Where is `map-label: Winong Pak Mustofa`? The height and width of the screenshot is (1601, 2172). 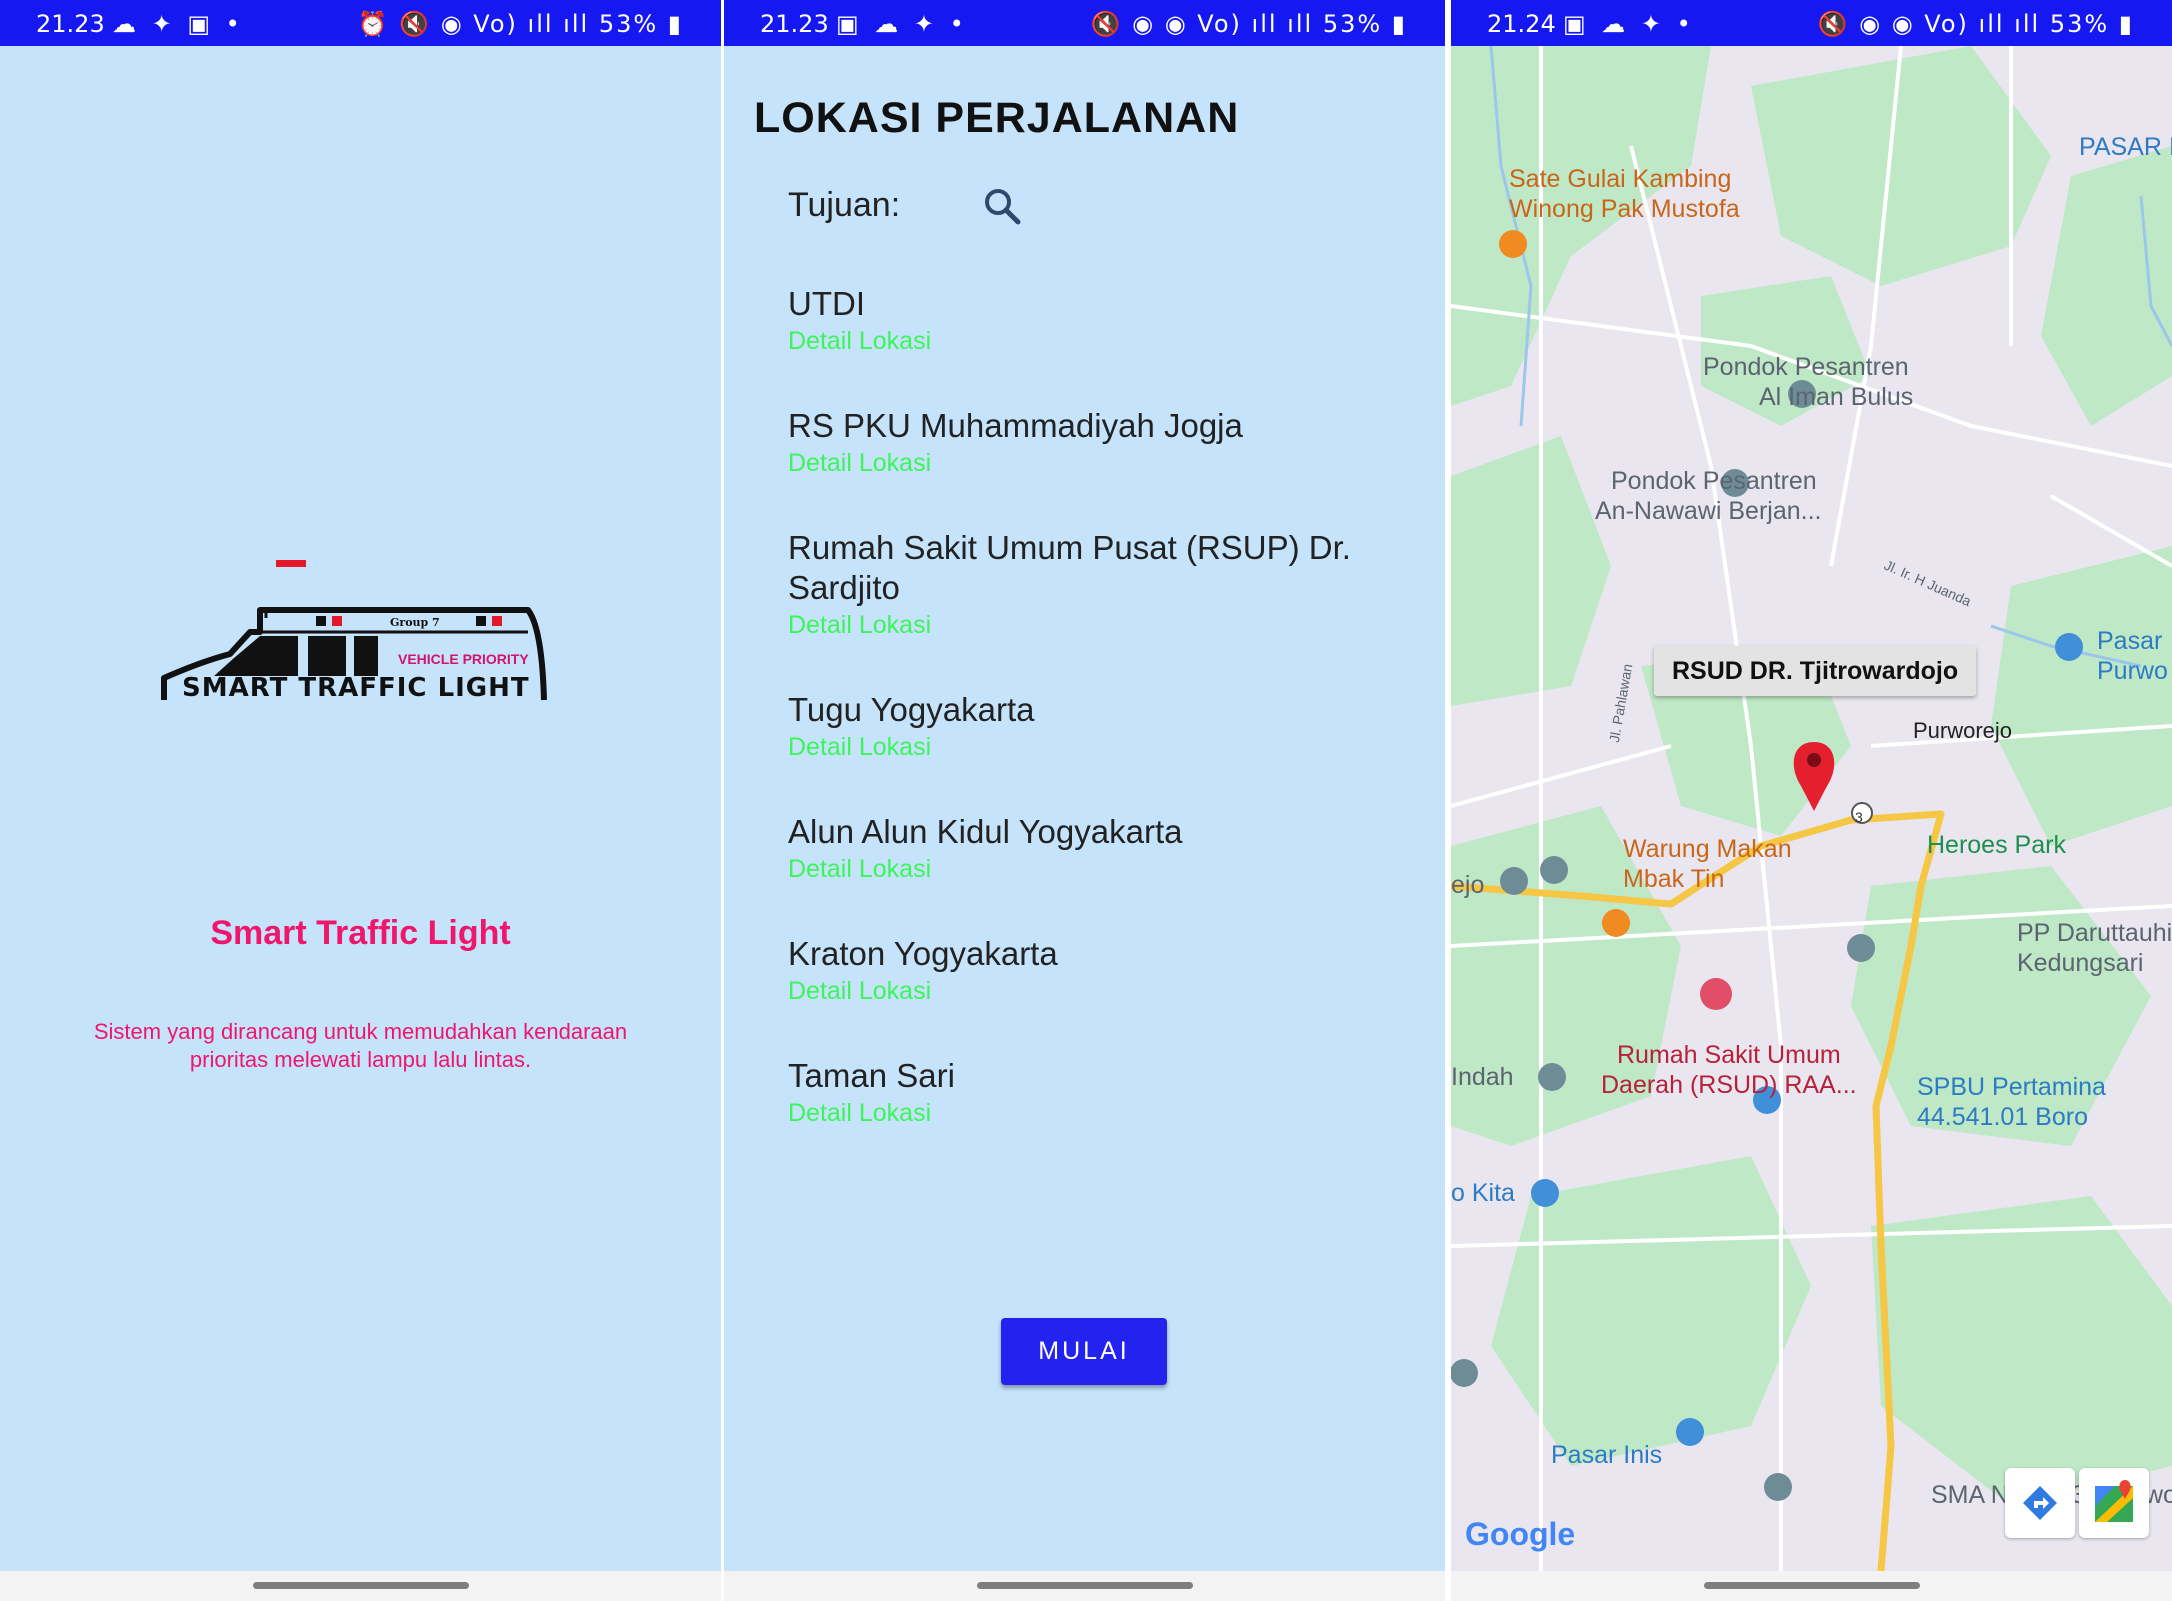
map-label: Winong Pak Mustofa is located at coordinates (1624, 209).